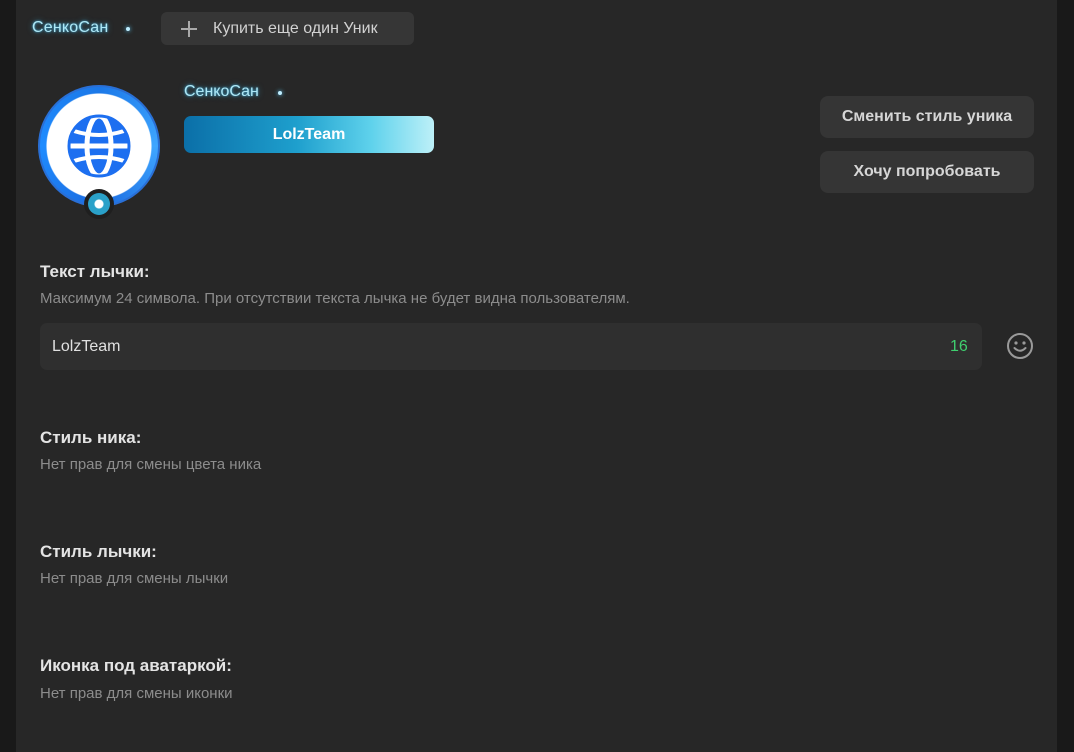 The height and width of the screenshot is (752, 1074). What do you see at coordinates (189, 28) in the screenshot?
I see `plus-icon` at bounding box center [189, 28].